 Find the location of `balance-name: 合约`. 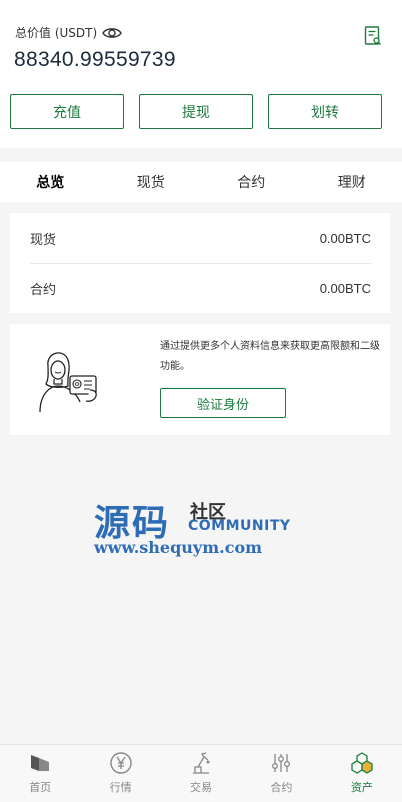

balance-name: 合约 is located at coordinates (43, 290).